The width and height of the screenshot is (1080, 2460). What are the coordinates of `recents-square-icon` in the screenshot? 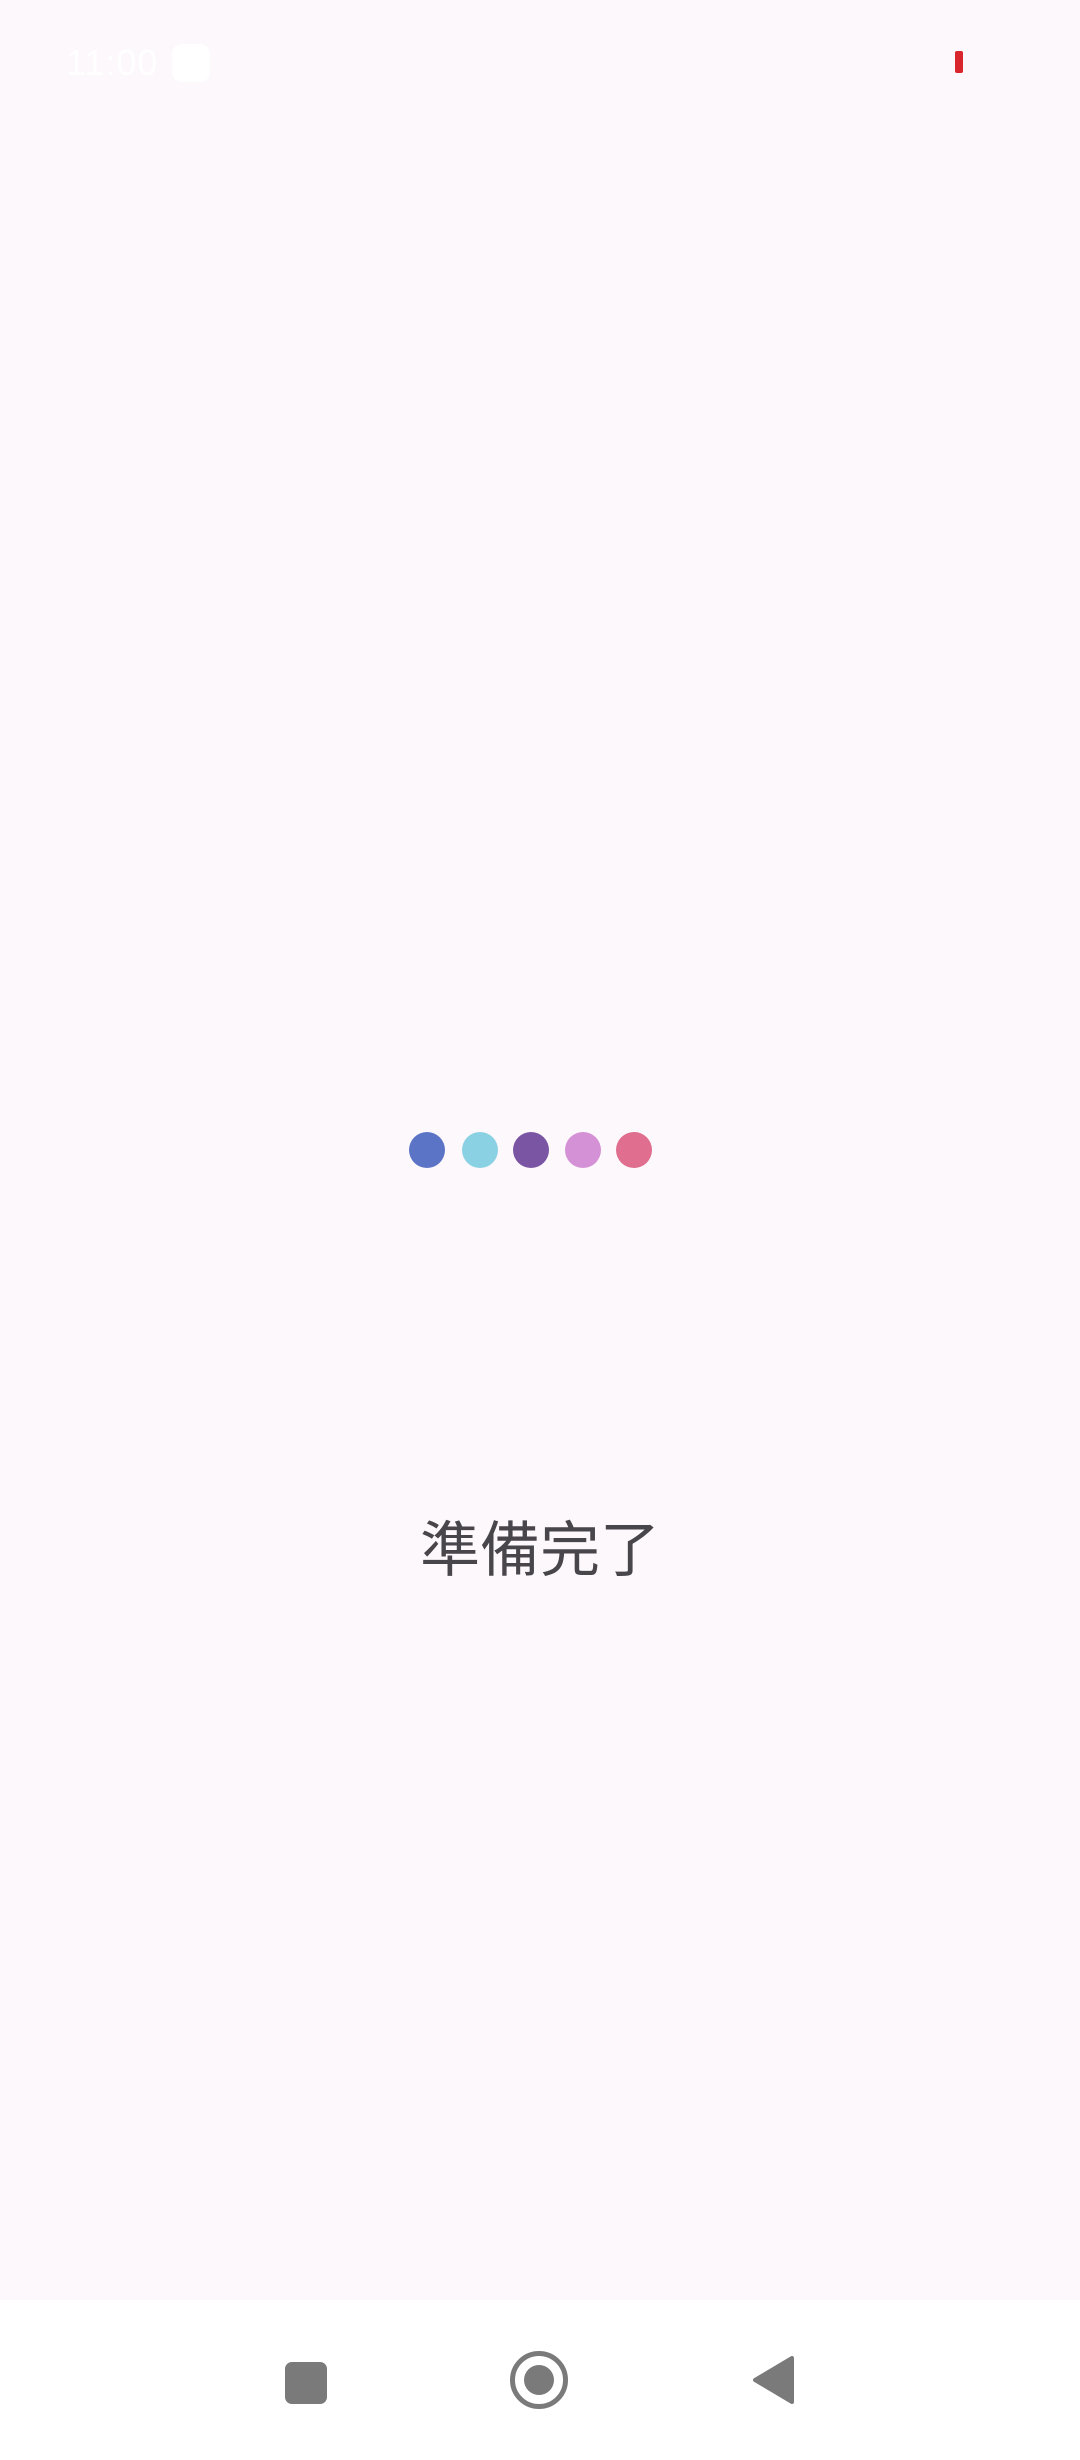 It's located at (306, 2383).